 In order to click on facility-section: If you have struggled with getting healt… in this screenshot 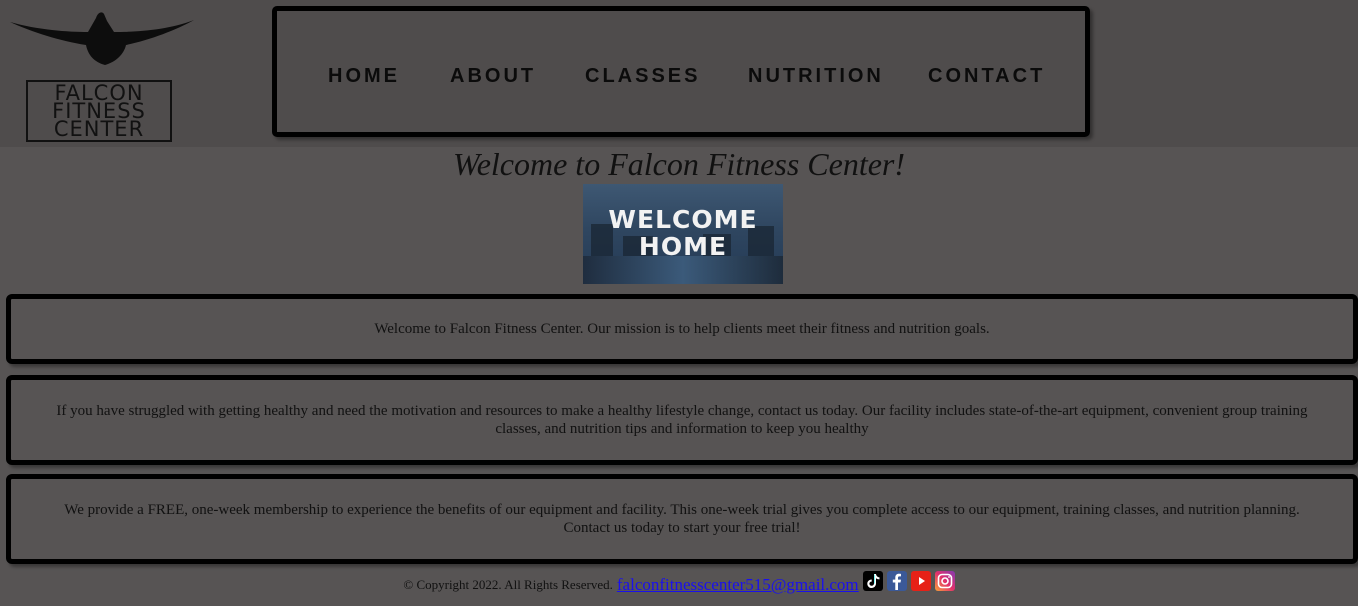, I will do `click(682, 420)`.